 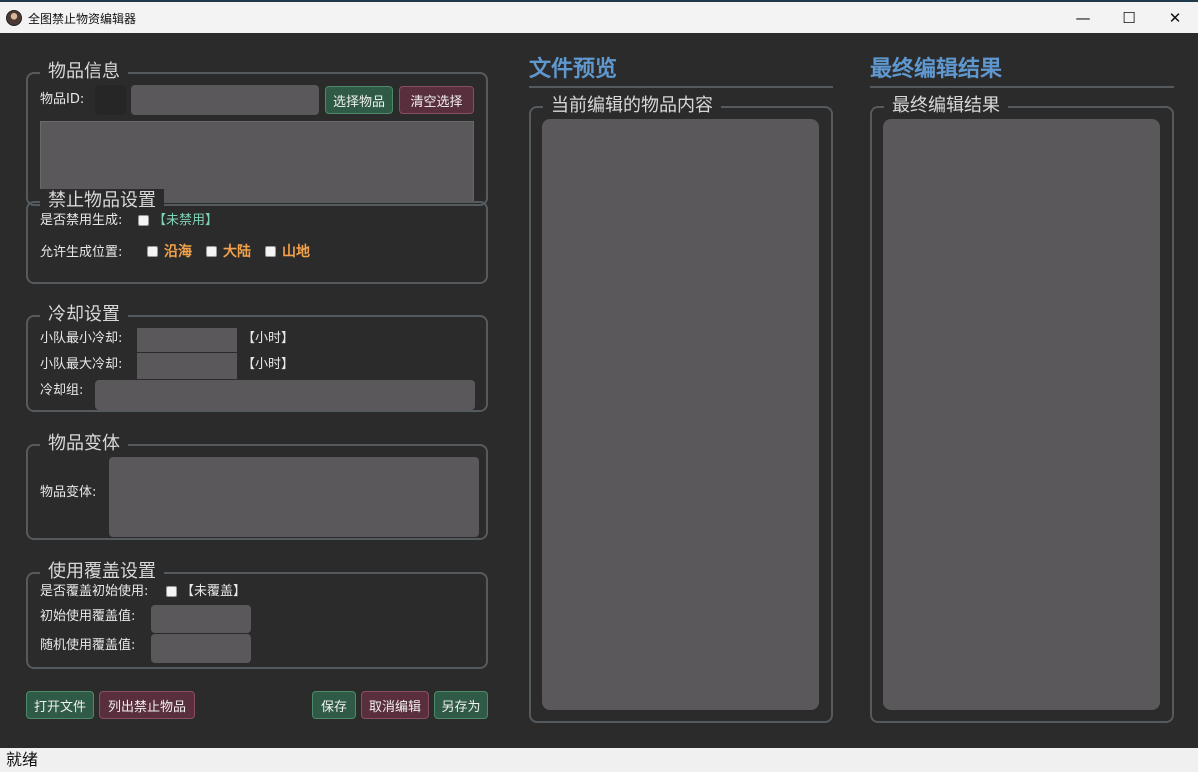 I want to click on mainland-label: 大陆, so click(x=237, y=252).